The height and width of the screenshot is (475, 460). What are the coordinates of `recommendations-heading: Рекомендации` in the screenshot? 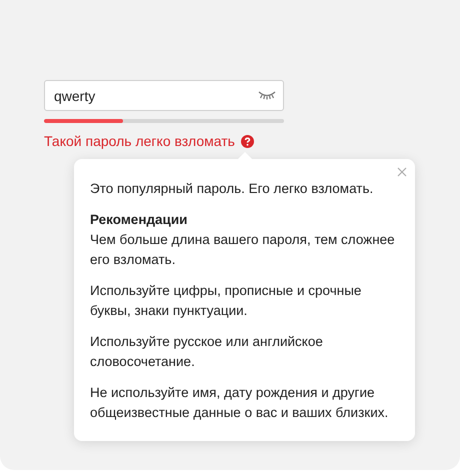 It's located at (139, 220).